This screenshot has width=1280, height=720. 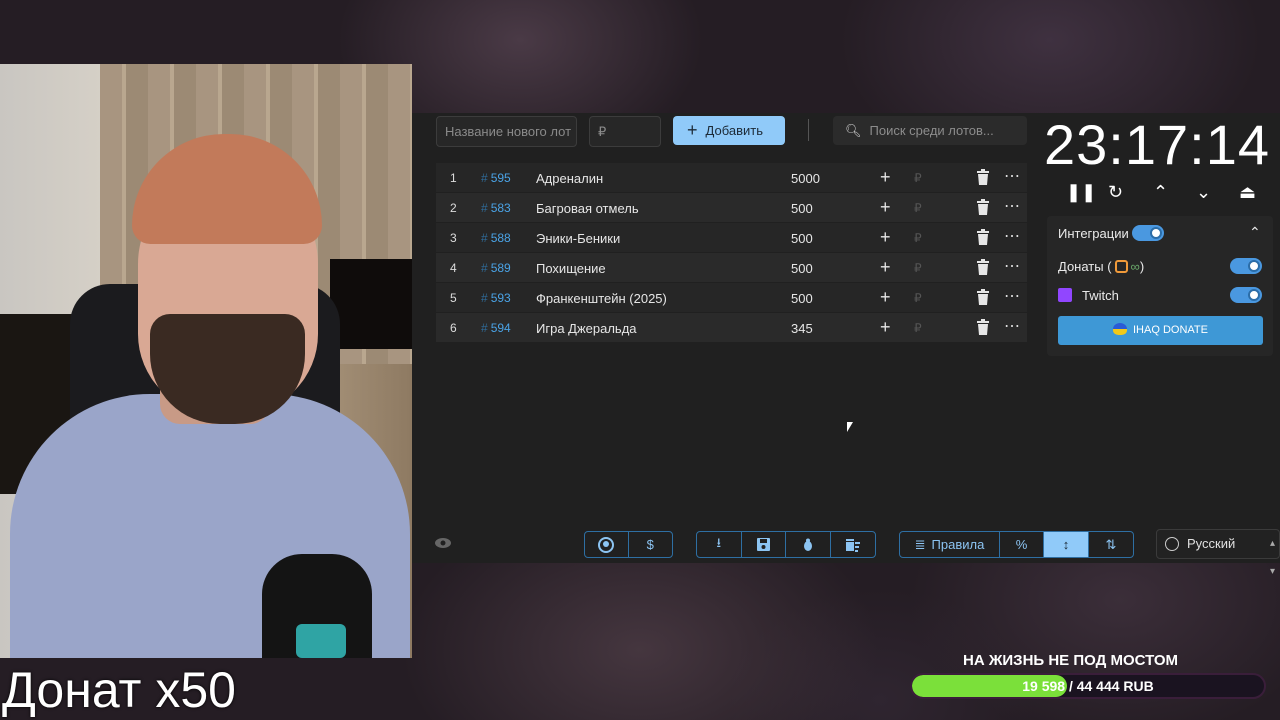 I want to click on integrations-toggle, so click(x=1148, y=233).